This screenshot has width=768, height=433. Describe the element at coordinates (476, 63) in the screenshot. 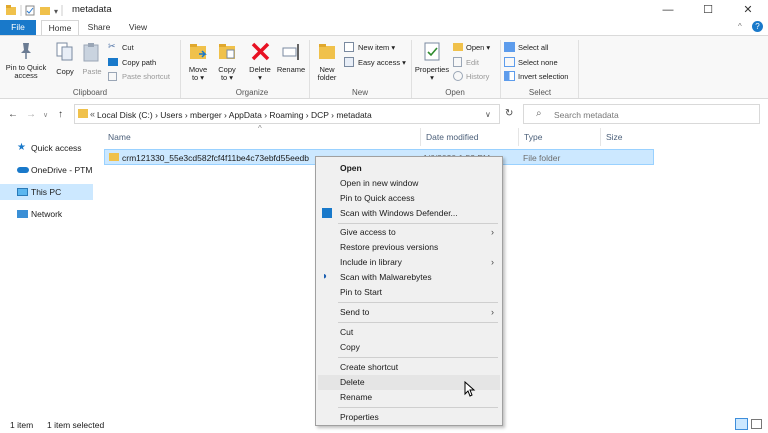

I see `edit-button: Edit` at that location.